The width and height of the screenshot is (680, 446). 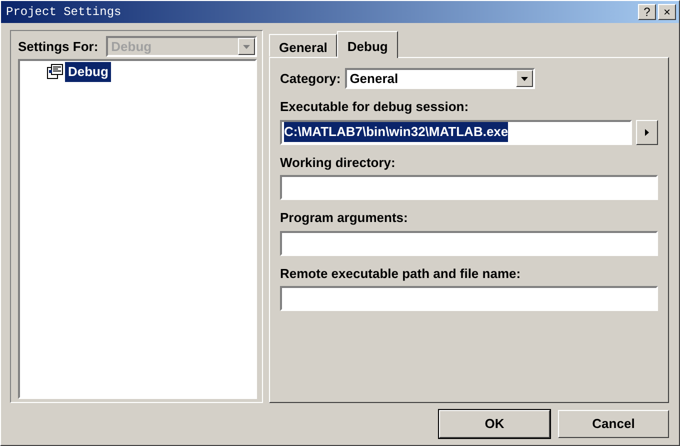 What do you see at coordinates (338, 163) in the screenshot?
I see `field-label: Working directory:` at bounding box center [338, 163].